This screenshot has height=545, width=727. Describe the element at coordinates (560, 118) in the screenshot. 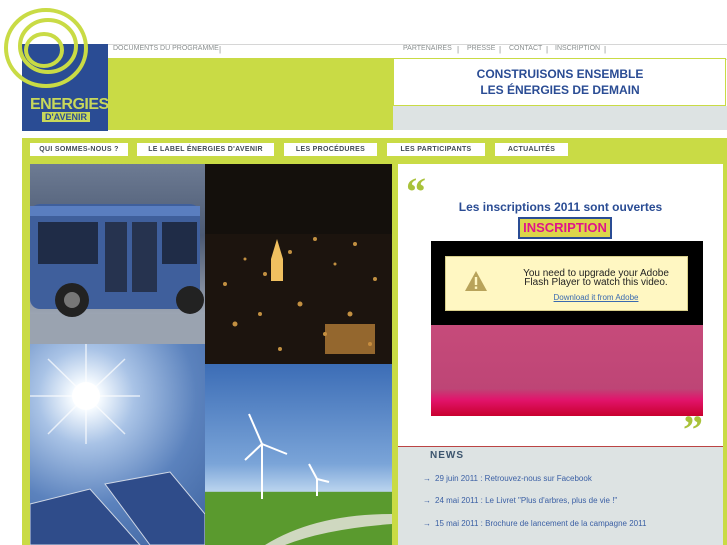

I see `header-gray-strip` at that location.